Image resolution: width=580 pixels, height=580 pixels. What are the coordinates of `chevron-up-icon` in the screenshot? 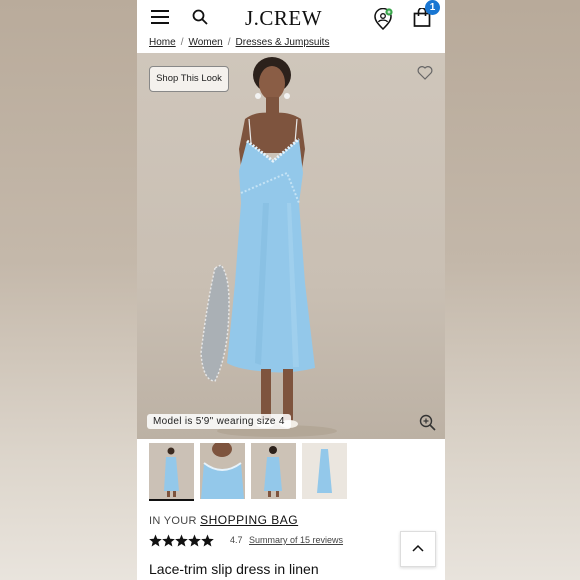 It's located at (418, 548).